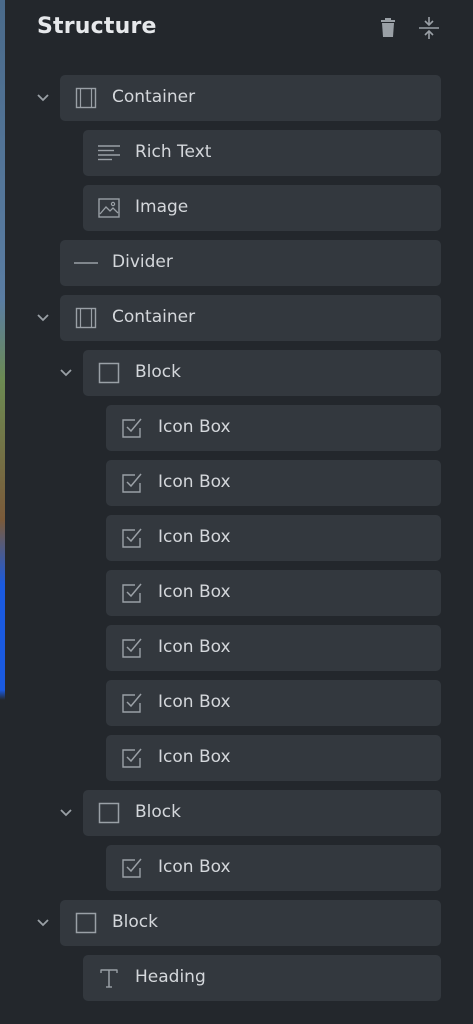  What do you see at coordinates (388, 28) in the screenshot?
I see `trash-icon` at bounding box center [388, 28].